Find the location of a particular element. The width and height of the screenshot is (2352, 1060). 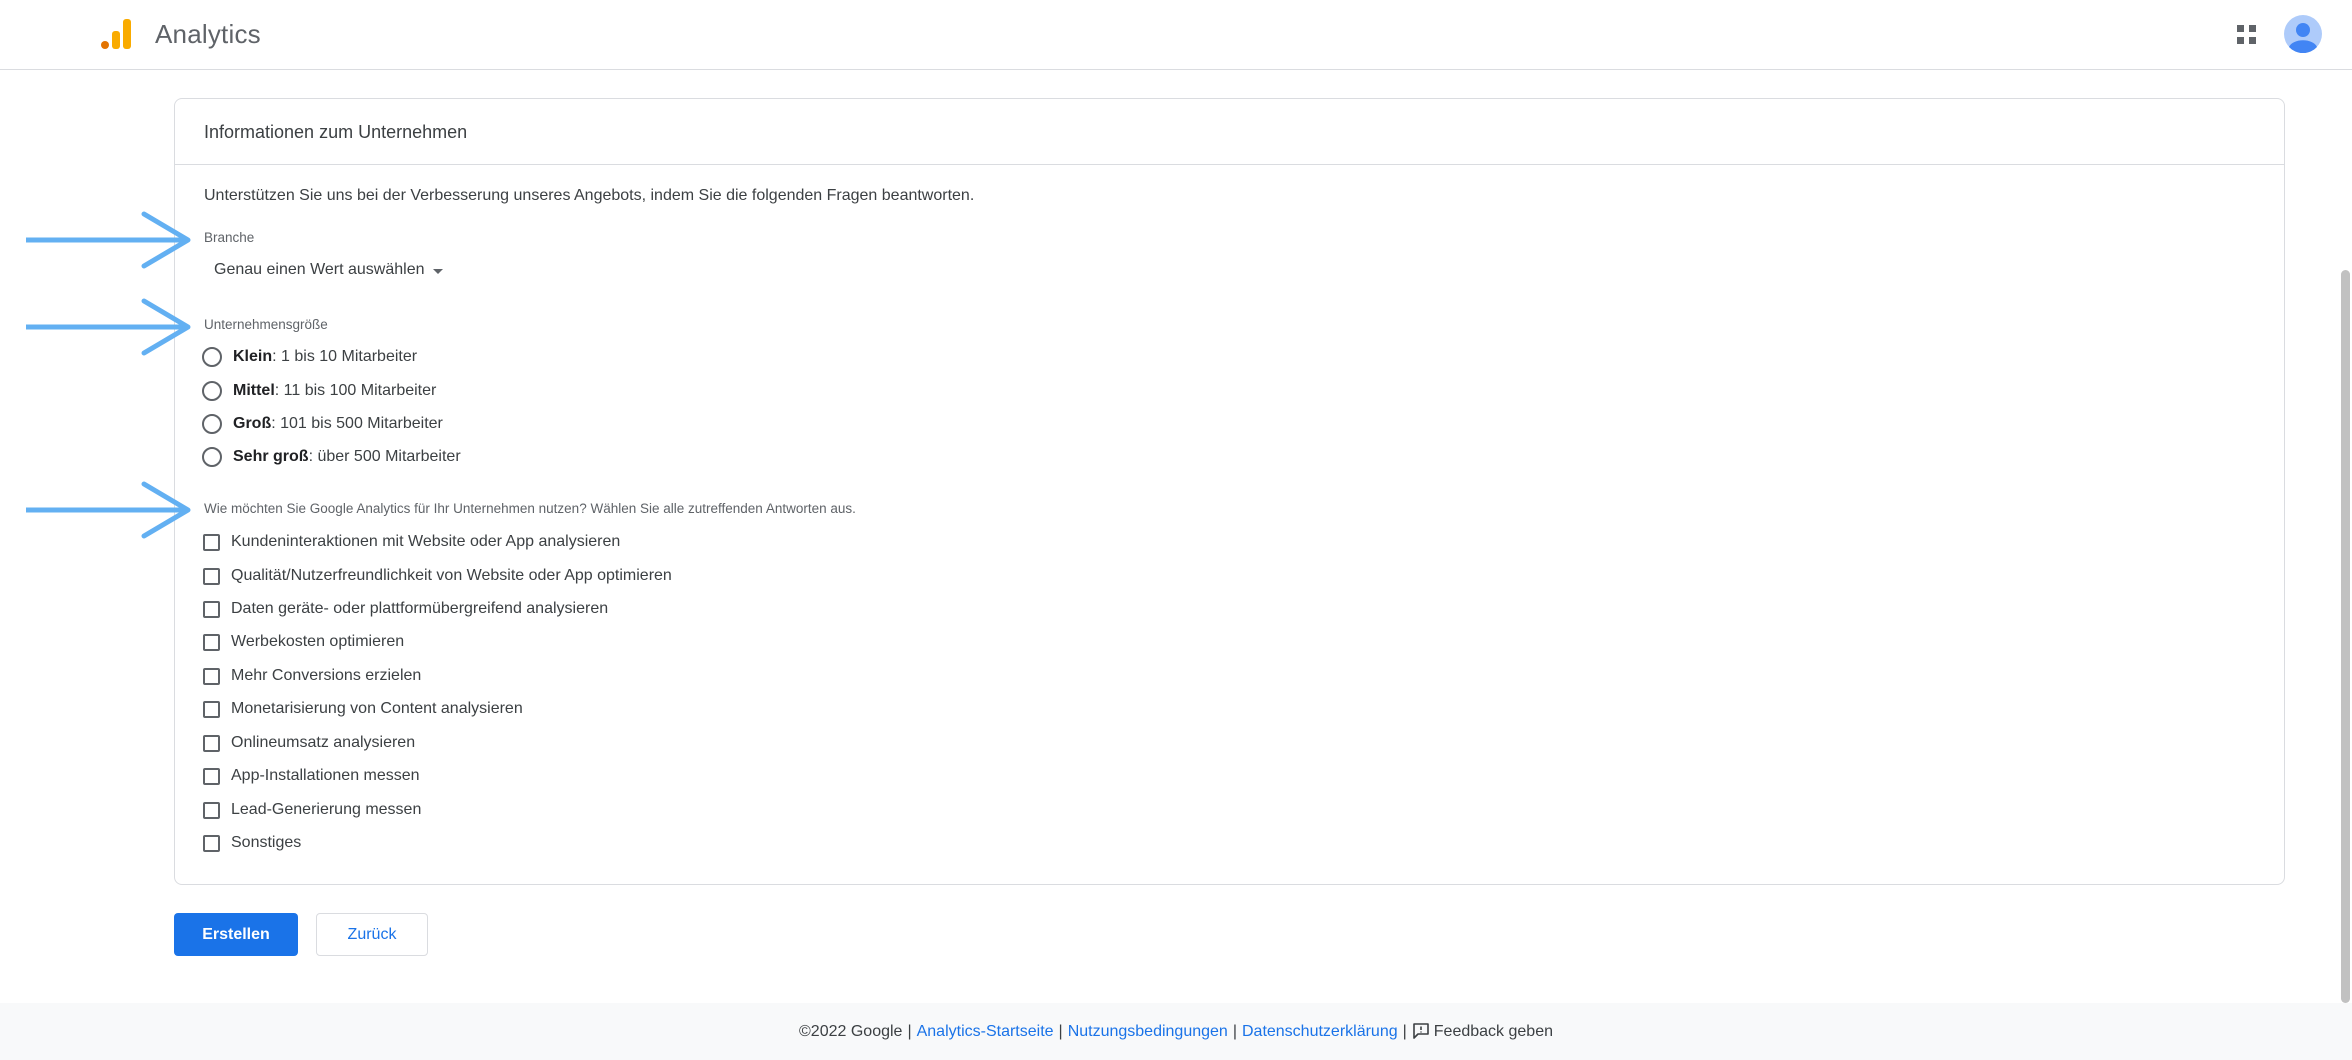

usage-option-label: Sonstiges is located at coordinates (266, 842).